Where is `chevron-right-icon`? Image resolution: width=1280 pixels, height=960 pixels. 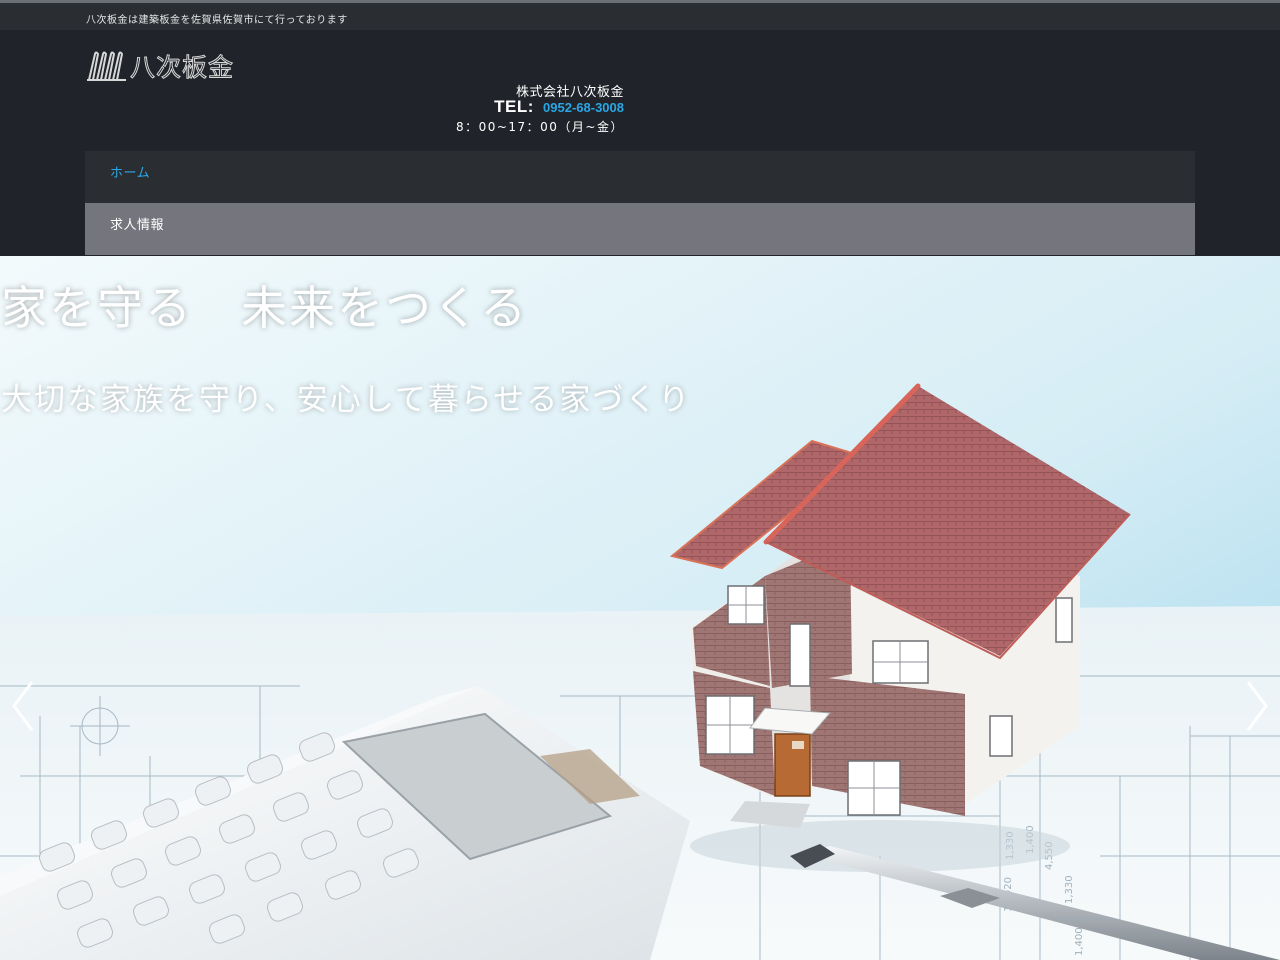
chevron-right-icon is located at coordinates (1257, 706).